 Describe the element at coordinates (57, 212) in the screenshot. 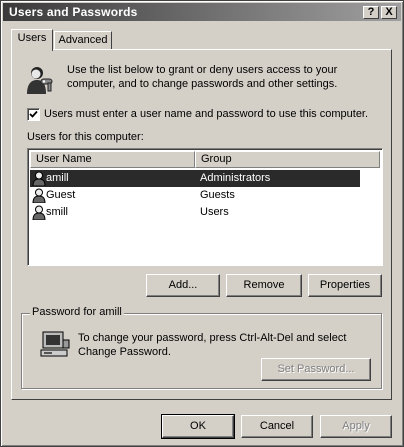

I see `user-name: smill` at that location.